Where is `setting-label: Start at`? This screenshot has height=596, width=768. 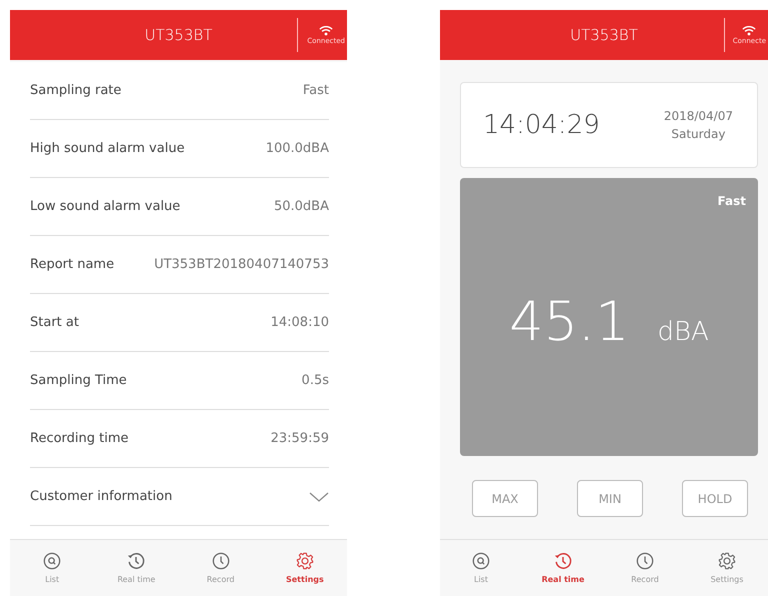 setting-label: Start at is located at coordinates (54, 322).